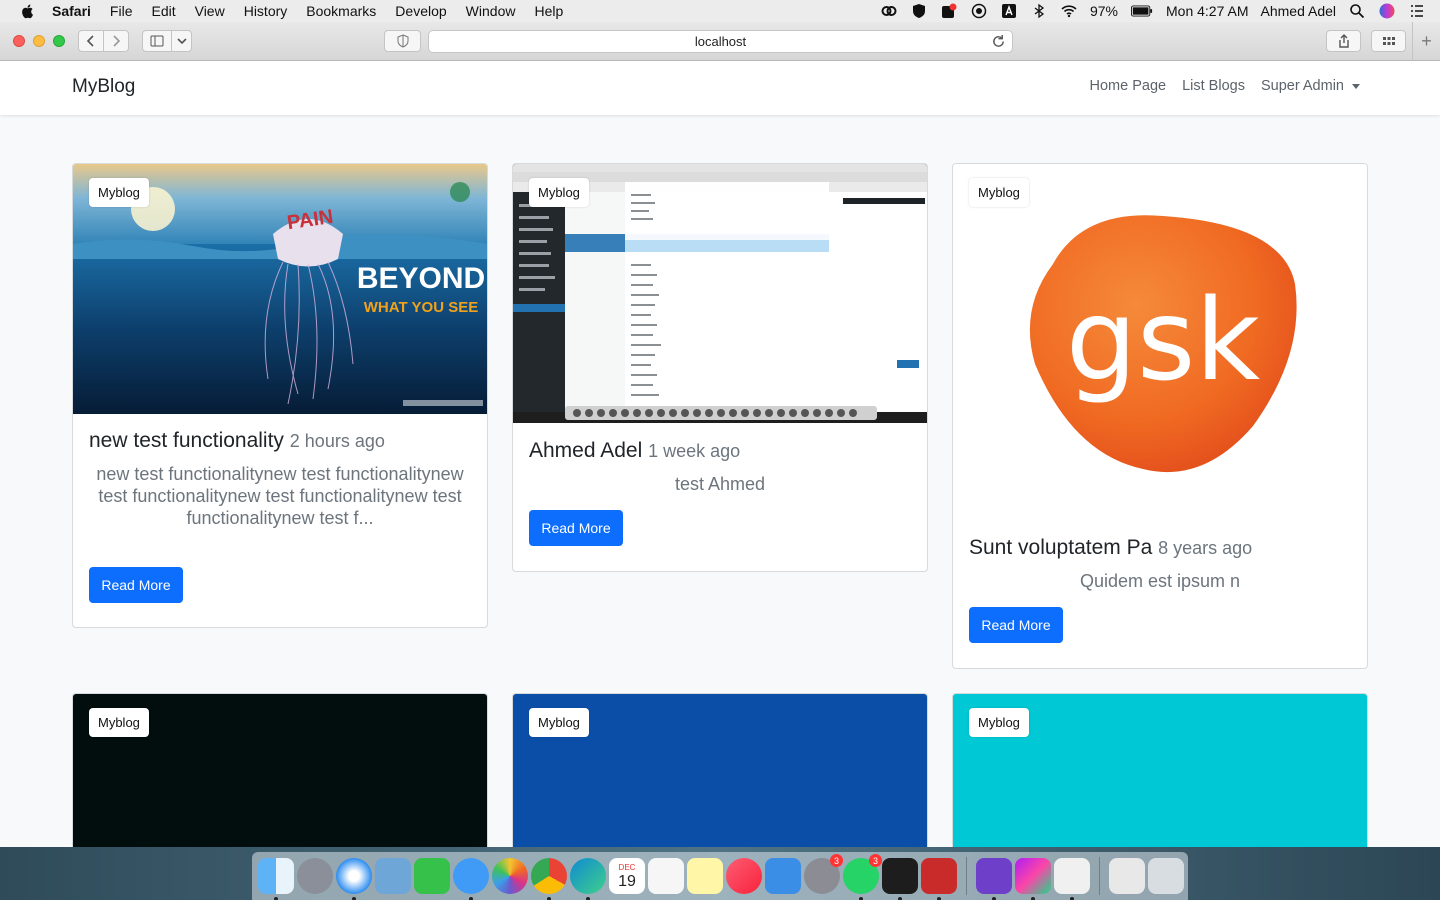 This screenshot has width=1440, height=900. Describe the element at coordinates (994, 879) in the screenshot. I see `github-desktop-icon` at that location.